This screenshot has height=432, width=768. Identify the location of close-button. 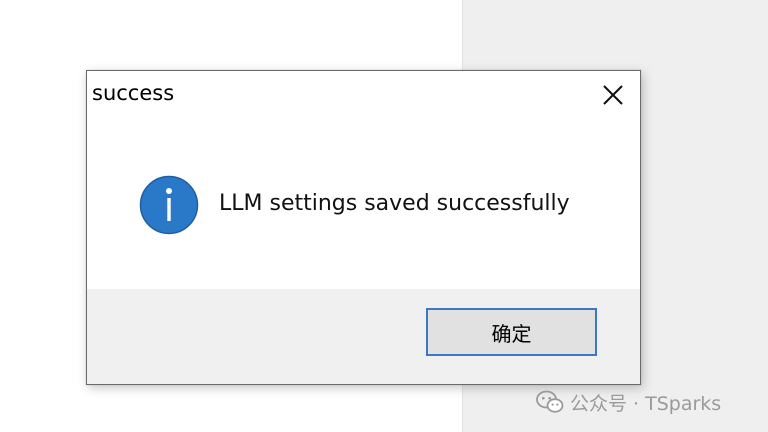
(613, 95).